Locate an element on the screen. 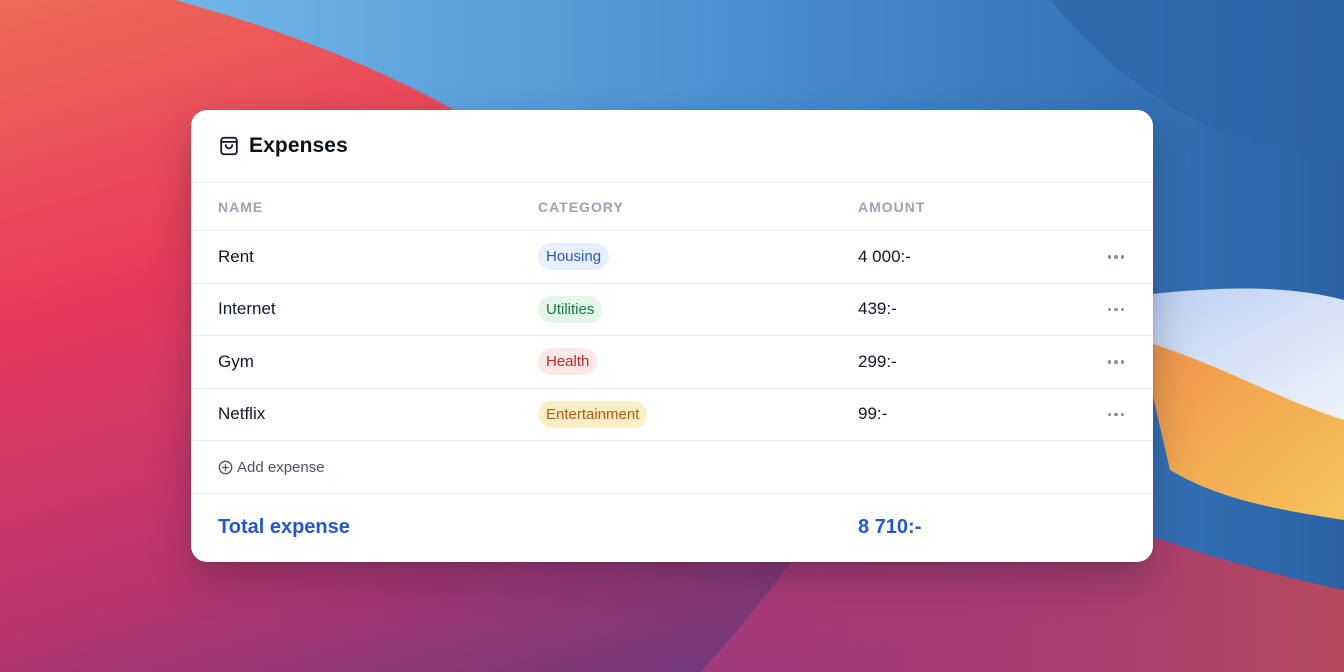 This screenshot has width=1344, height=672. card-header: Expenses is located at coordinates (672, 146).